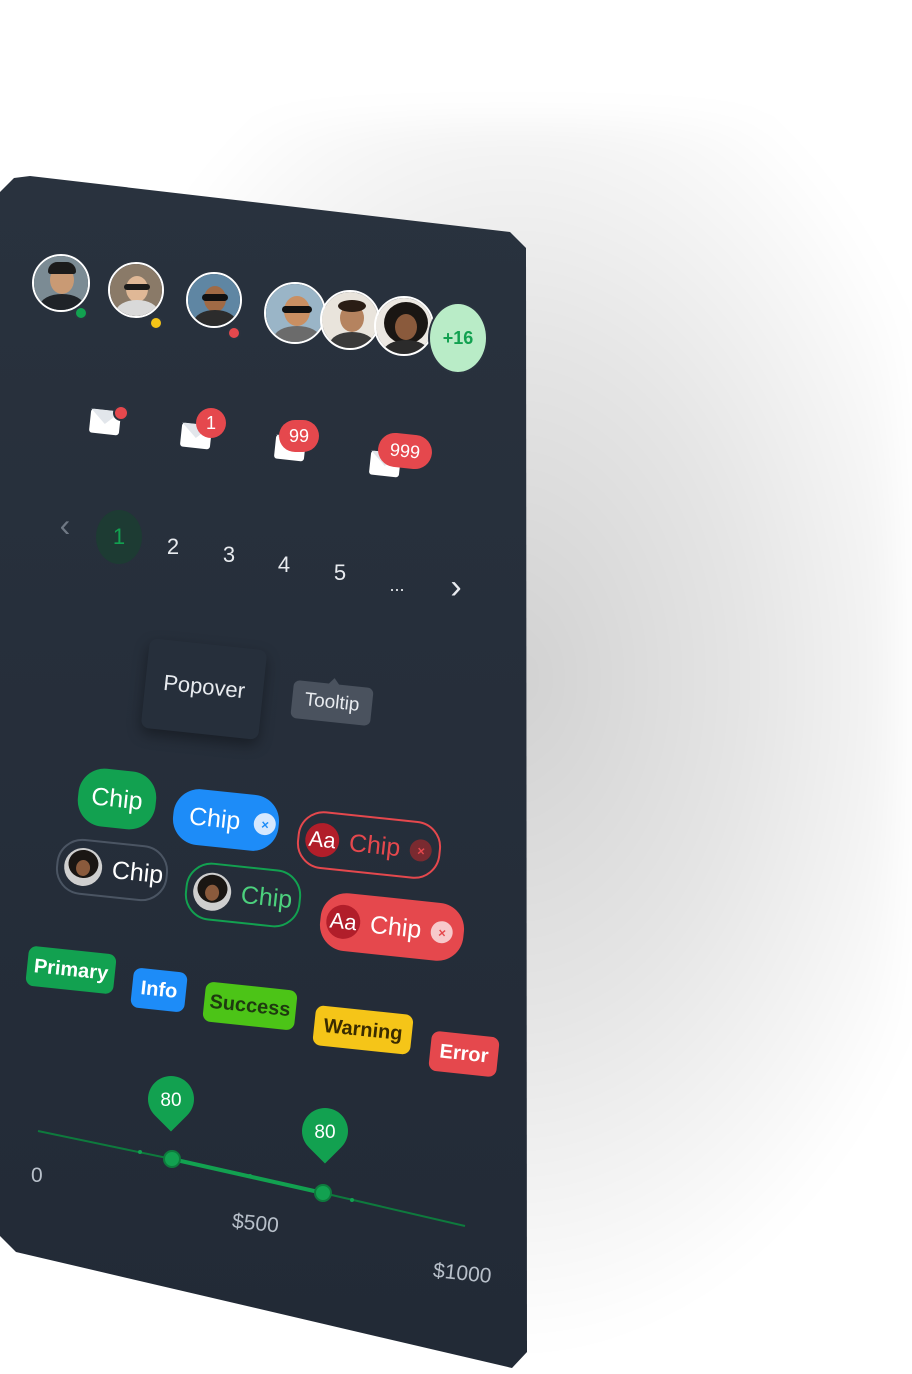  Describe the element at coordinates (394, 1209) in the screenshot. I see `slider-rail-right` at that location.